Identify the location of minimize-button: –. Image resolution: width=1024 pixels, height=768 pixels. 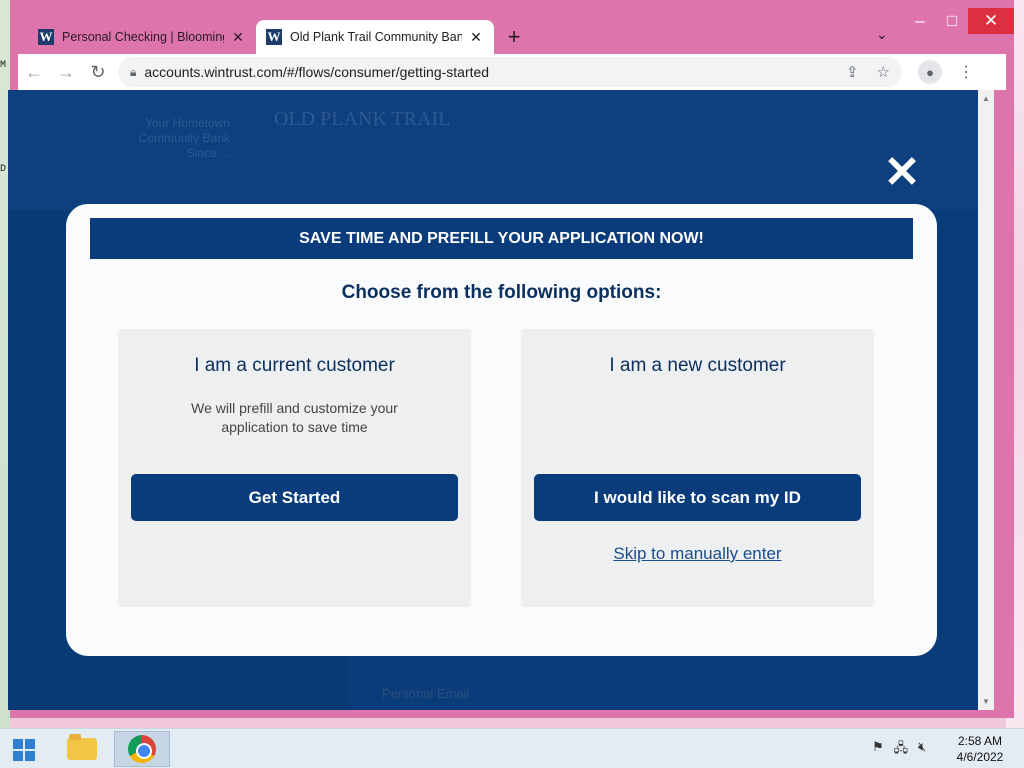
(920, 21).